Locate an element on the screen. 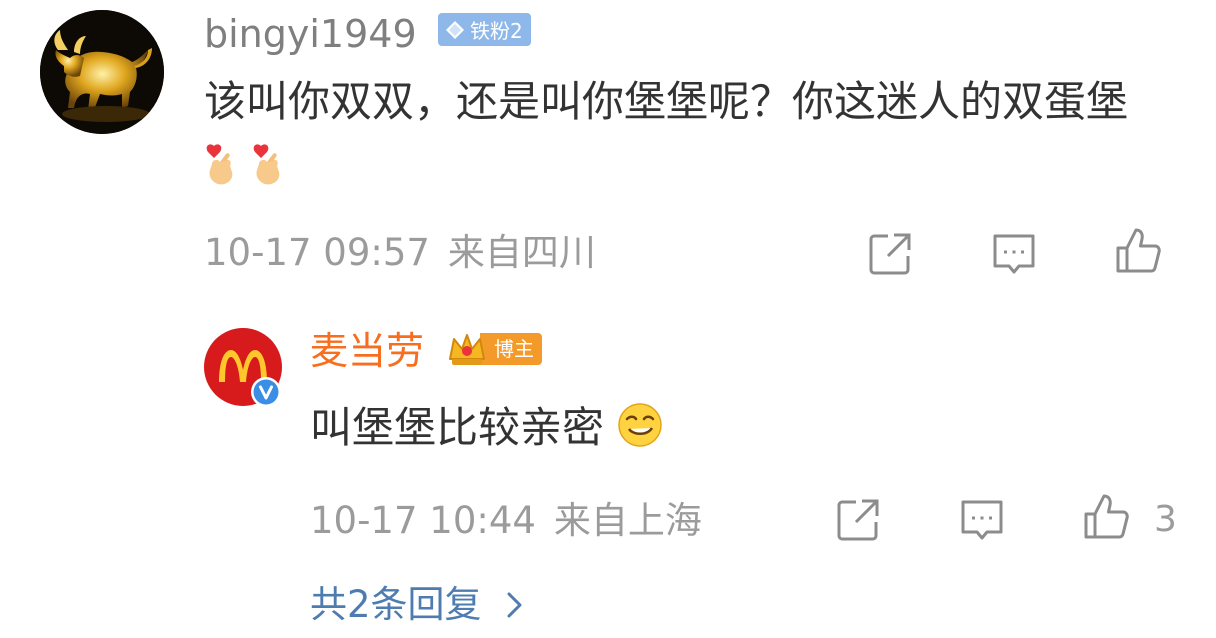  comment-location: 来自四川 is located at coordinates (521, 252).